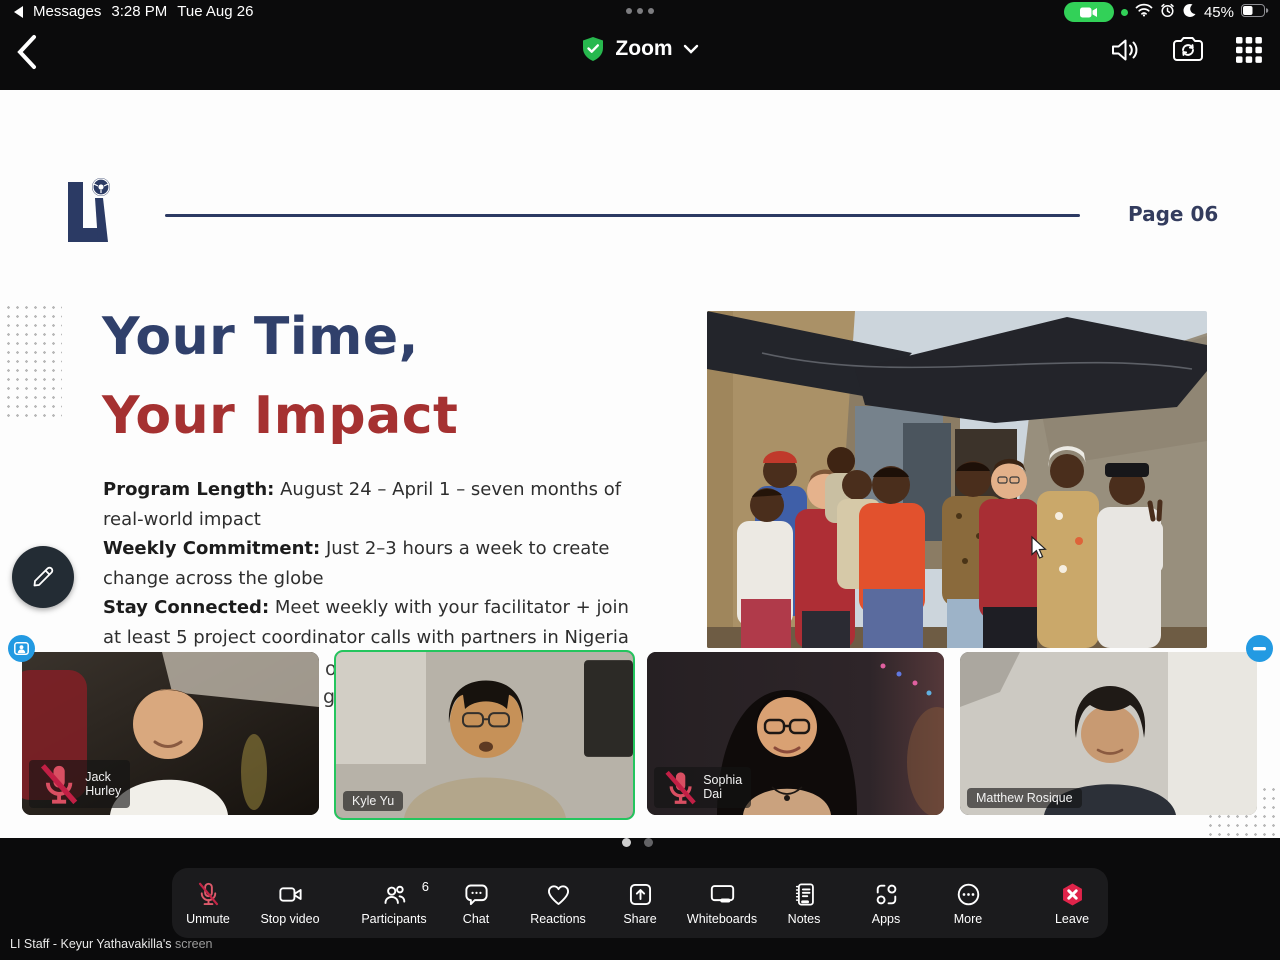 The image size is (1280, 960). Describe the element at coordinates (1108, 733) in the screenshot. I see `participant-video-matthew-rosique: Matthew Rosique` at that location.